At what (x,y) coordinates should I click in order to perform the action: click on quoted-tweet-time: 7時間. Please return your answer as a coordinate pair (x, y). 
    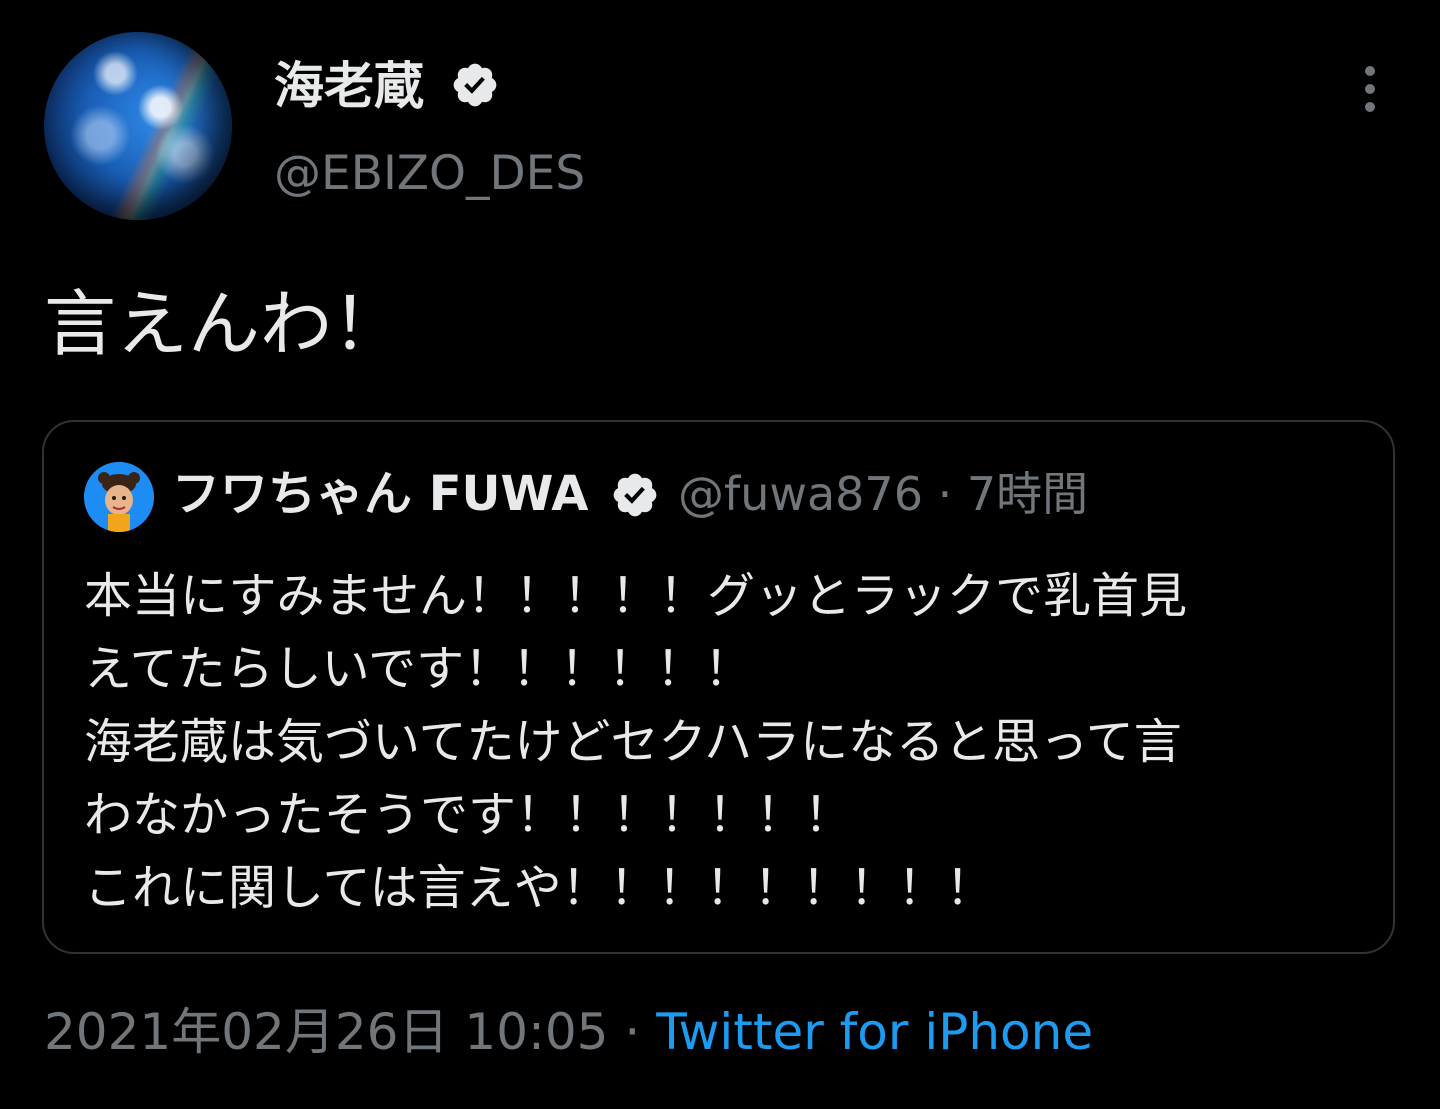
    Looking at the image, I should click on (1027, 494).